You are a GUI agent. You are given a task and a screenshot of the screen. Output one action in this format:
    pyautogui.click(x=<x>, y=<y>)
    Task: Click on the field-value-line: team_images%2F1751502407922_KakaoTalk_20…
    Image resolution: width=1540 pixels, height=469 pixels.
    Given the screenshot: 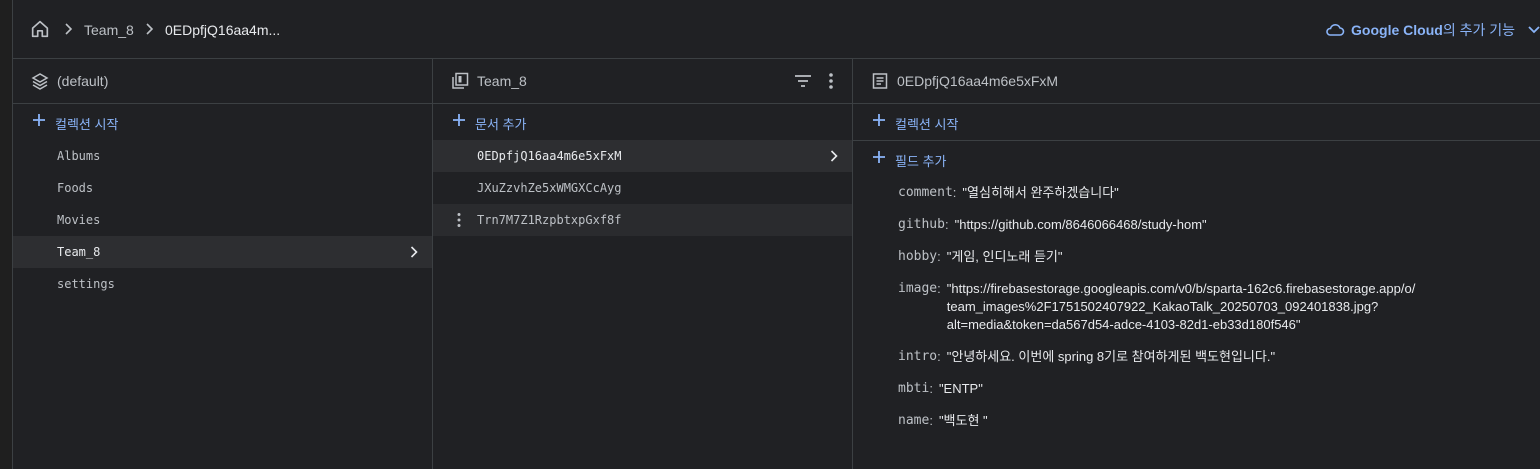 What is the action you would take?
    pyautogui.click(x=1162, y=306)
    